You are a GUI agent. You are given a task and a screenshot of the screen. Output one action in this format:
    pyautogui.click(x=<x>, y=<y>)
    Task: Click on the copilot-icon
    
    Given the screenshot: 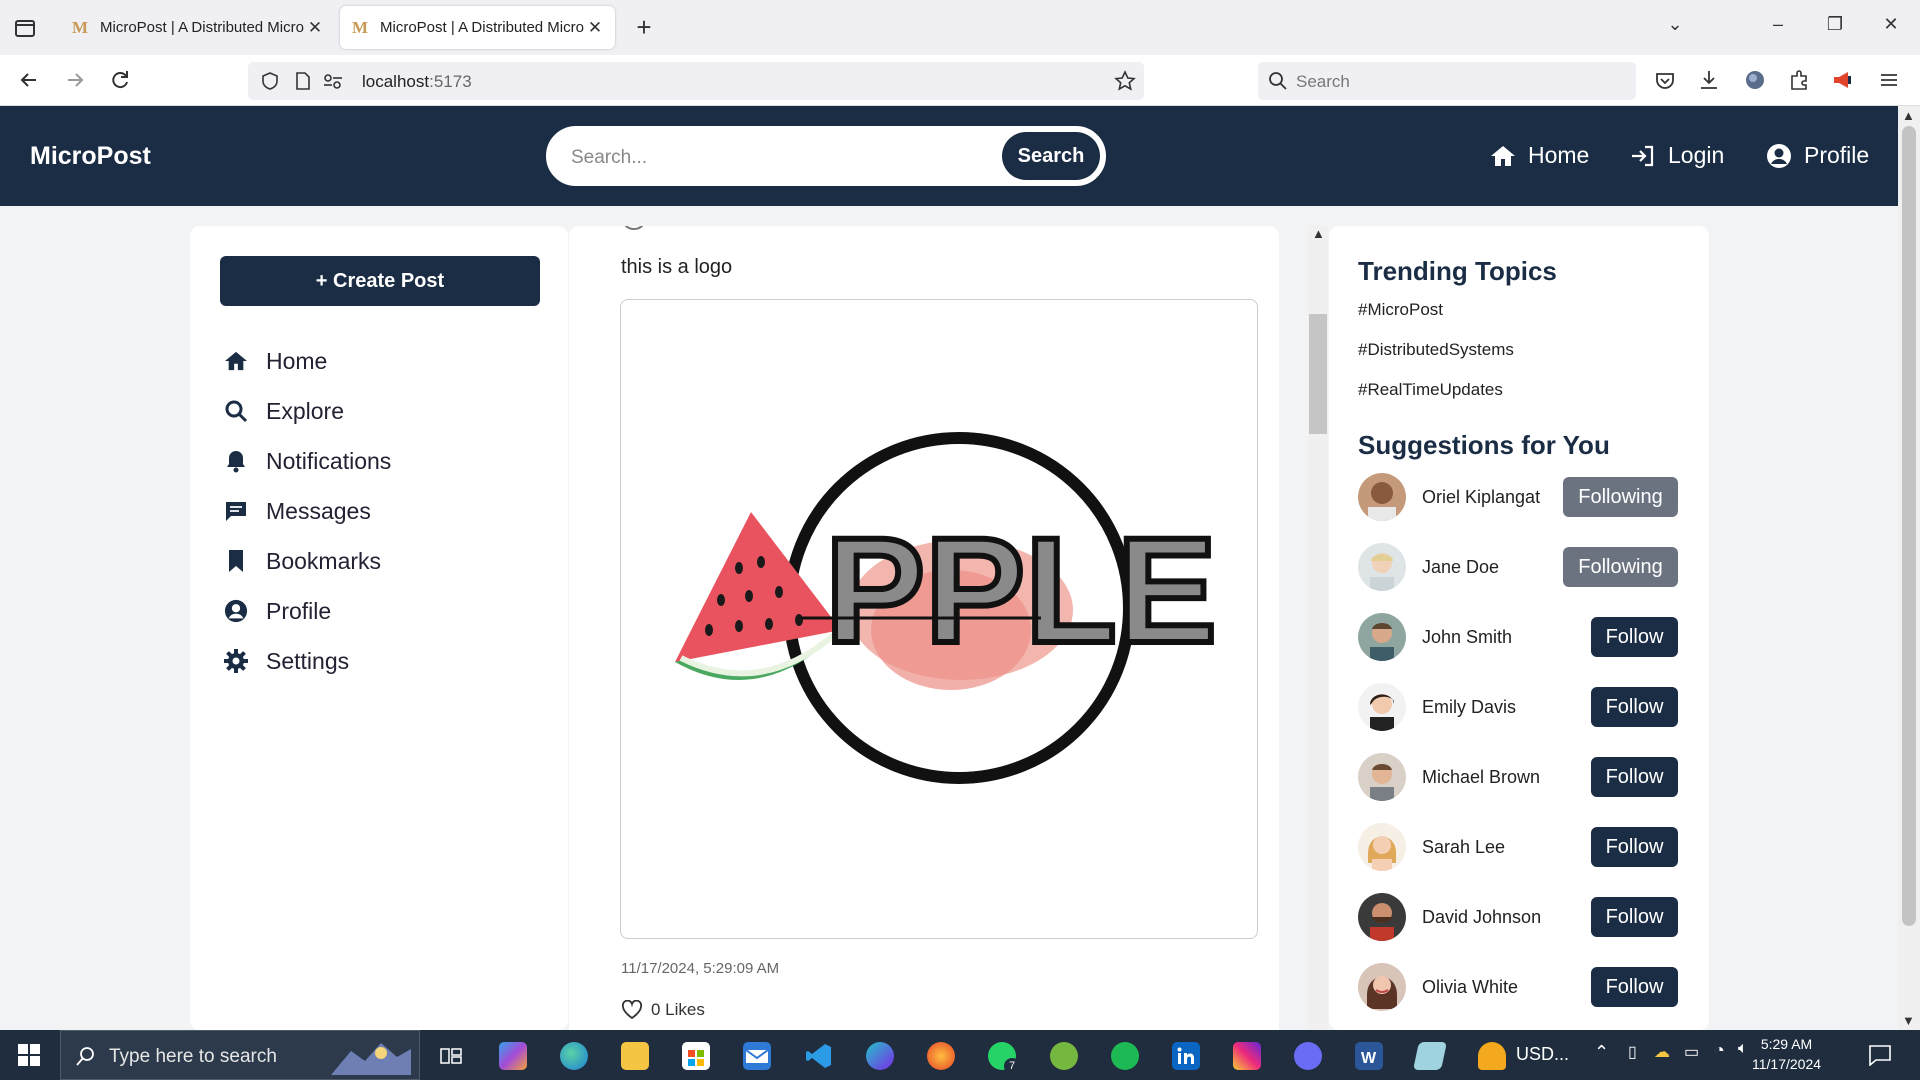 What is the action you would take?
    pyautogui.click(x=513, y=1056)
    